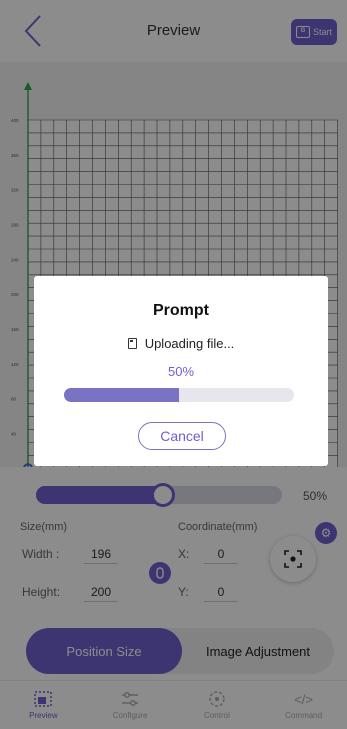 The width and height of the screenshot is (347, 729). What do you see at coordinates (132, 343) in the screenshot?
I see `file-icon` at bounding box center [132, 343].